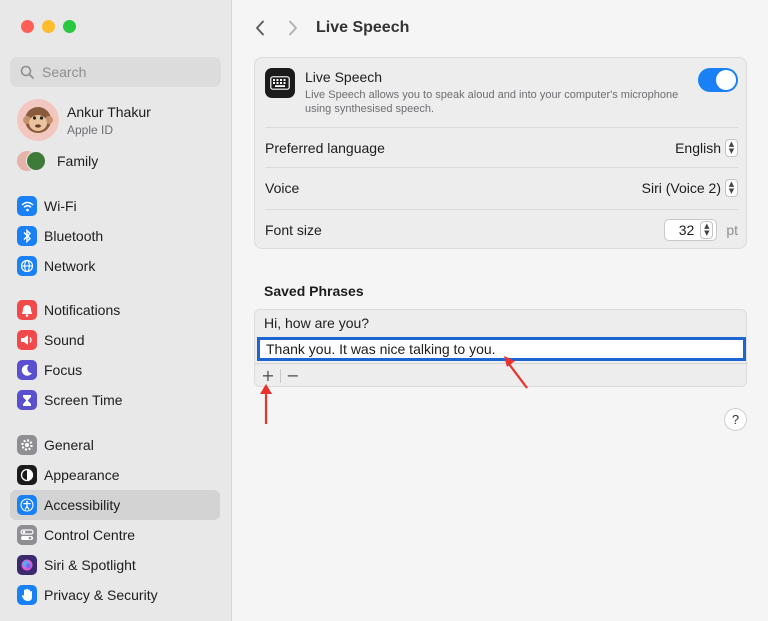 The width and height of the screenshot is (768, 621). Describe the element at coordinates (363, 27) in the screenshot. I see `page-title: Live Speech` at that location.